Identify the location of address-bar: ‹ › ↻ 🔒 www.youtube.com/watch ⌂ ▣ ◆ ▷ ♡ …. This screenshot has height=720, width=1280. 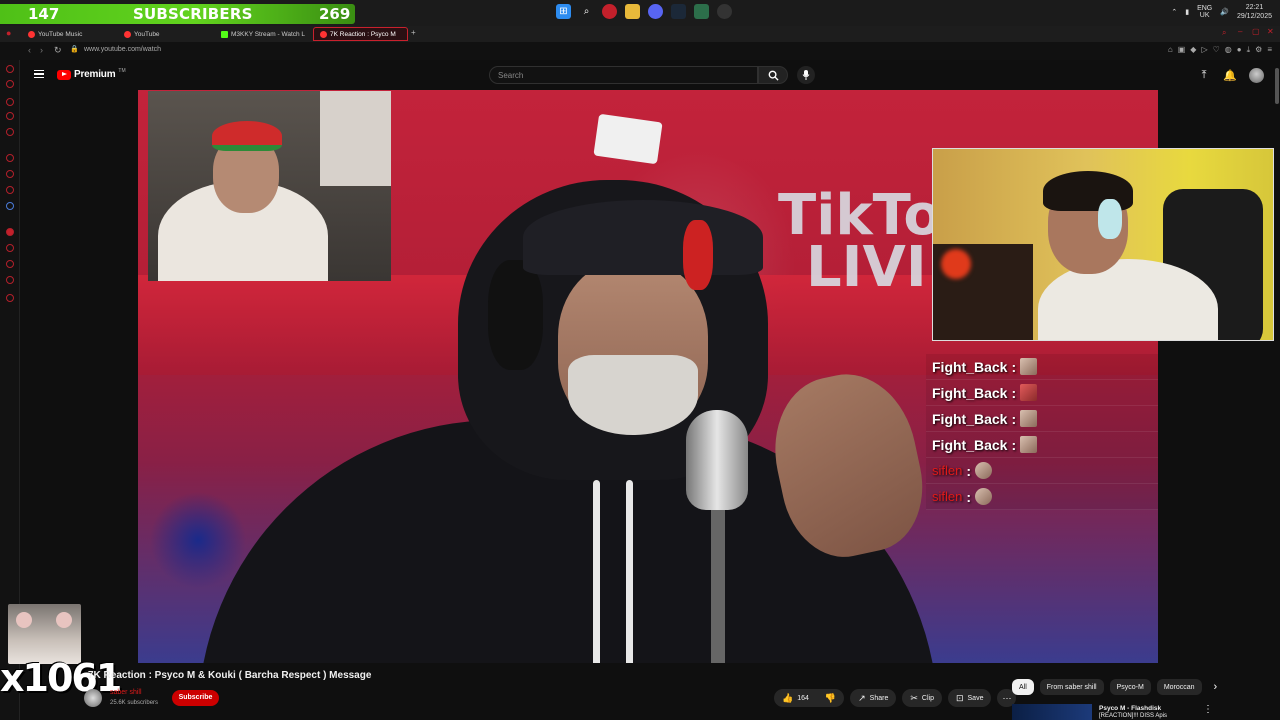
(640, 51).